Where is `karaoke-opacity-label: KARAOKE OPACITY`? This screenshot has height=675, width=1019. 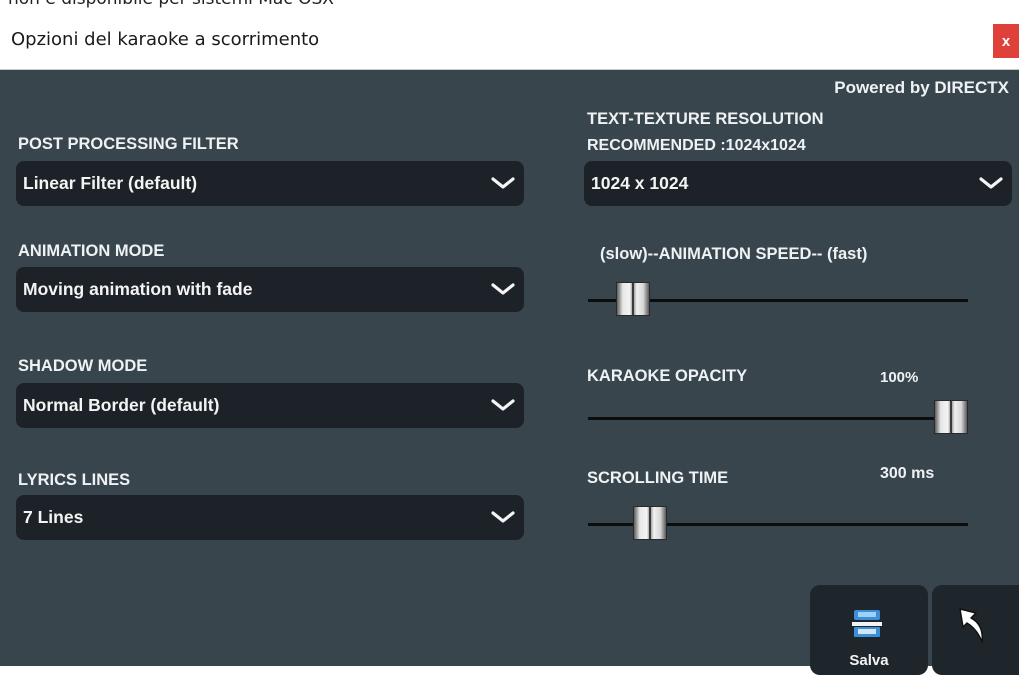
karaoke-opacity-label: KARAOKE OPACITY is located at coordinates (667, 376).